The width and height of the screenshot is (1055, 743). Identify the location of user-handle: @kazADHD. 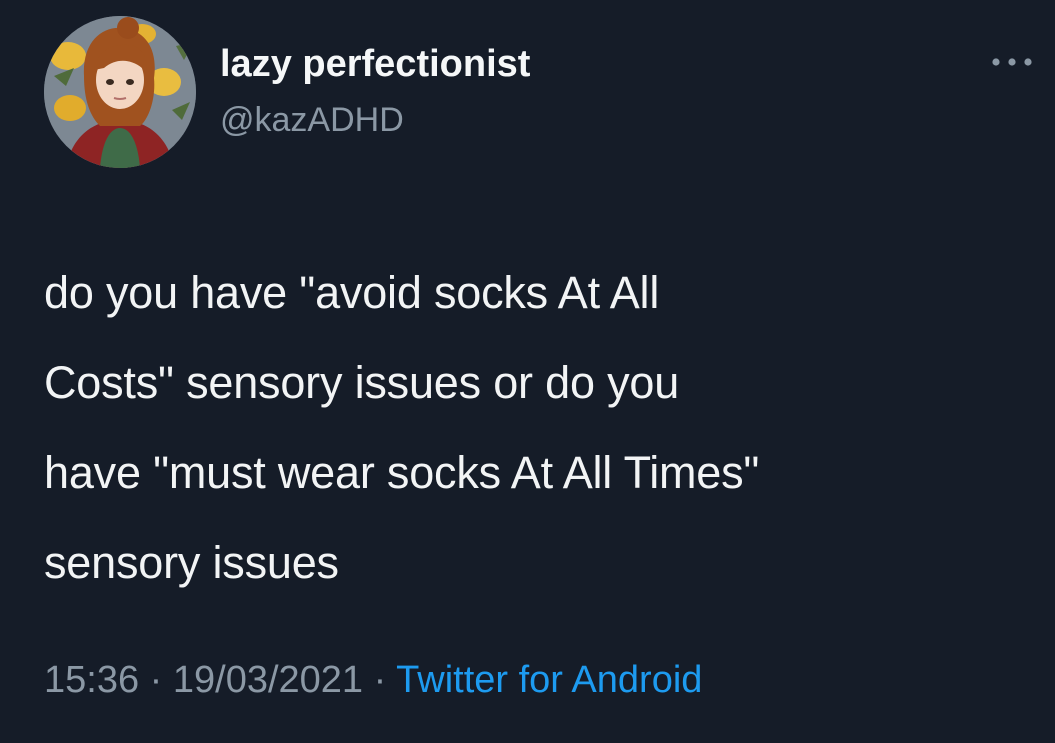
(312, 120).